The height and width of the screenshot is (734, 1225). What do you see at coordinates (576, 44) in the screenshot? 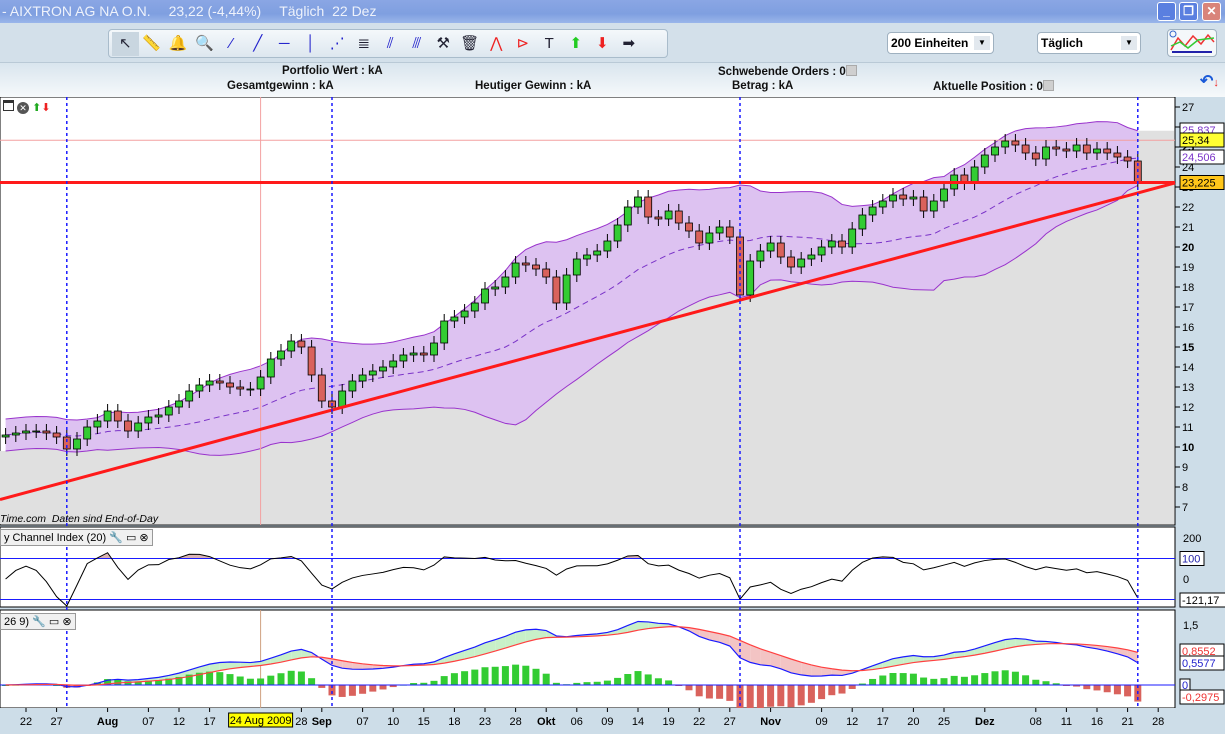
I see `buy-arrow-icon: ⬆` at bounding box center [576, 44].